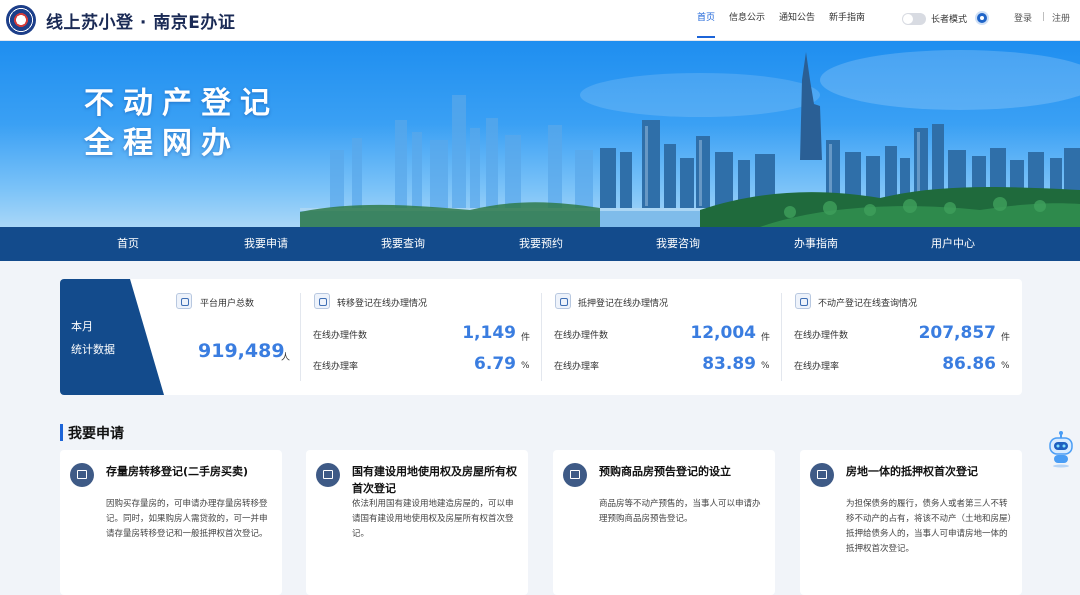  Describe the element at coordinates (868, 304) in the screenshot. I see `query-title: 不动产登记在线查询情况` at that location.